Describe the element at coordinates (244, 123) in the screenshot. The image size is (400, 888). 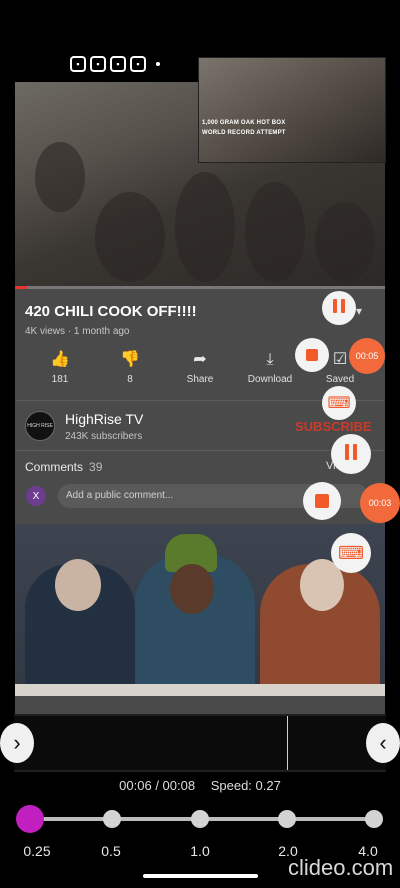
I see `pip-caption: 1,000 GRAM OAK HOT BOX` at that location.